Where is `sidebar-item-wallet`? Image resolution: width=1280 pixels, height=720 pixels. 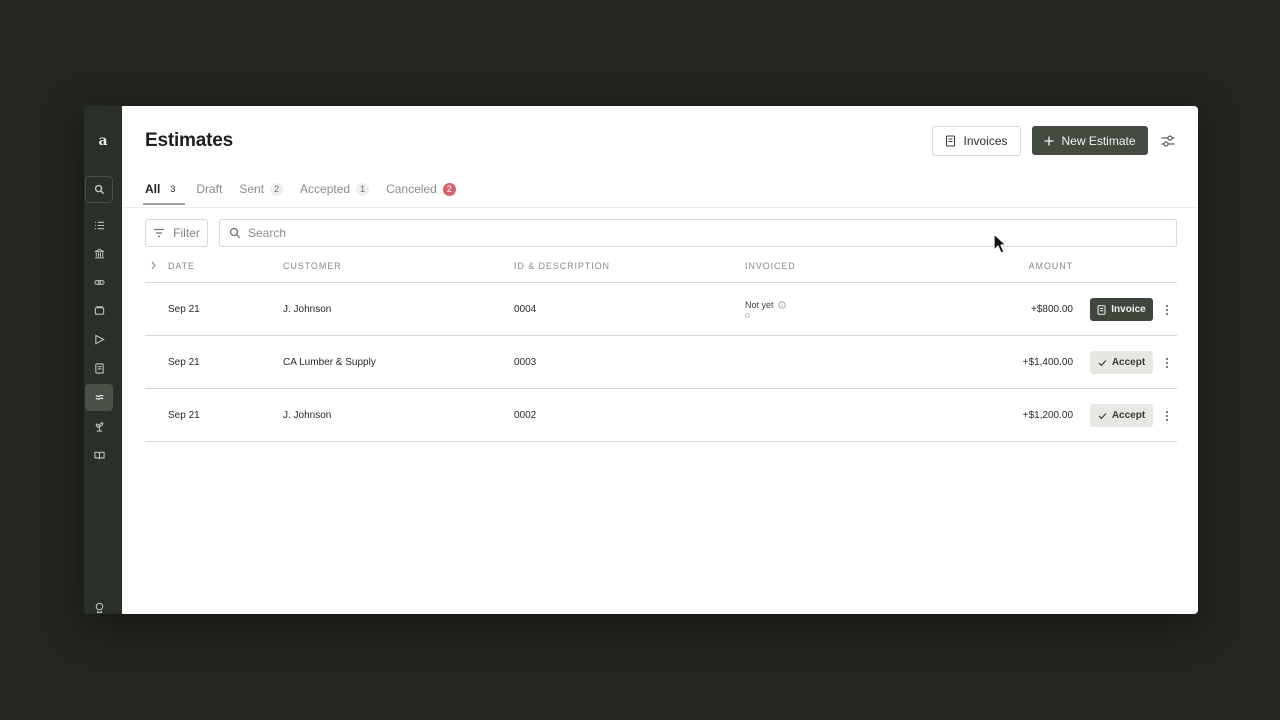 sidebar-item-wallet is located at coordinates (99, 310).